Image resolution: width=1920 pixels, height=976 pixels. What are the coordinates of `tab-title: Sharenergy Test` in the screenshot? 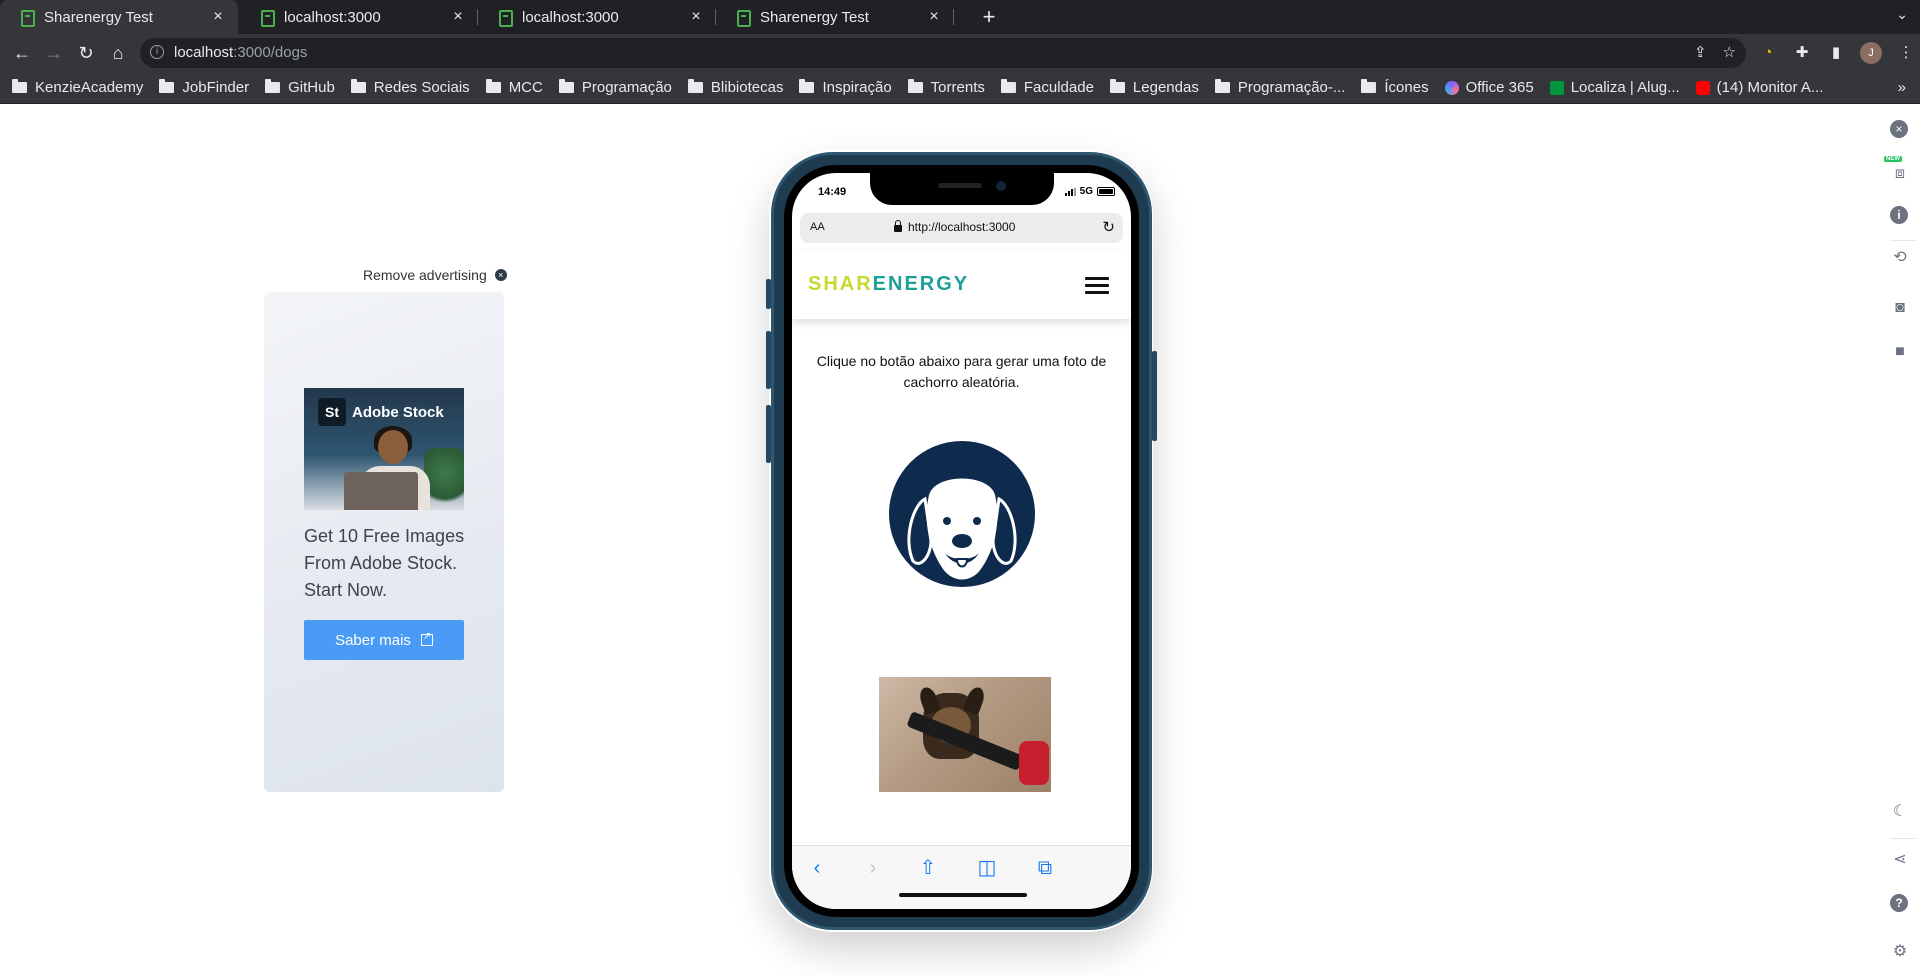 It's located at (98, 17).